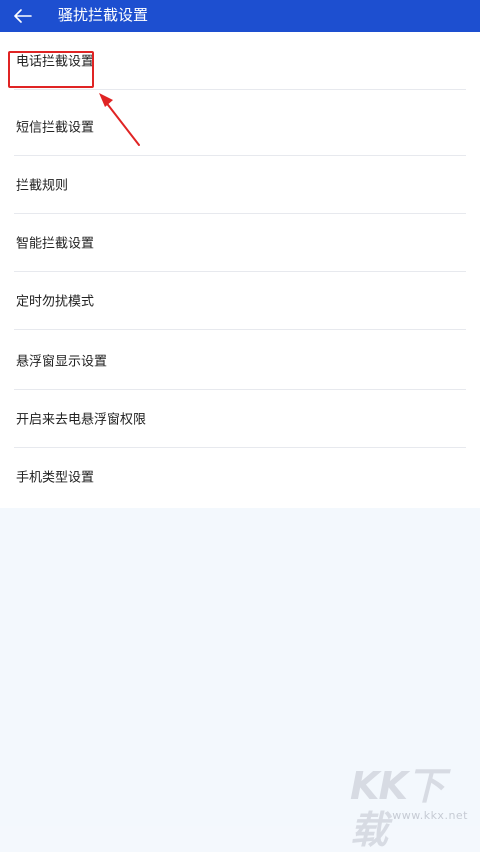 The height and width of the screenshot is (852, 480). Describe the element at coordinates (103, 15) in the screenshot. I see `page-title: 骚扰拦截设置` at that location.